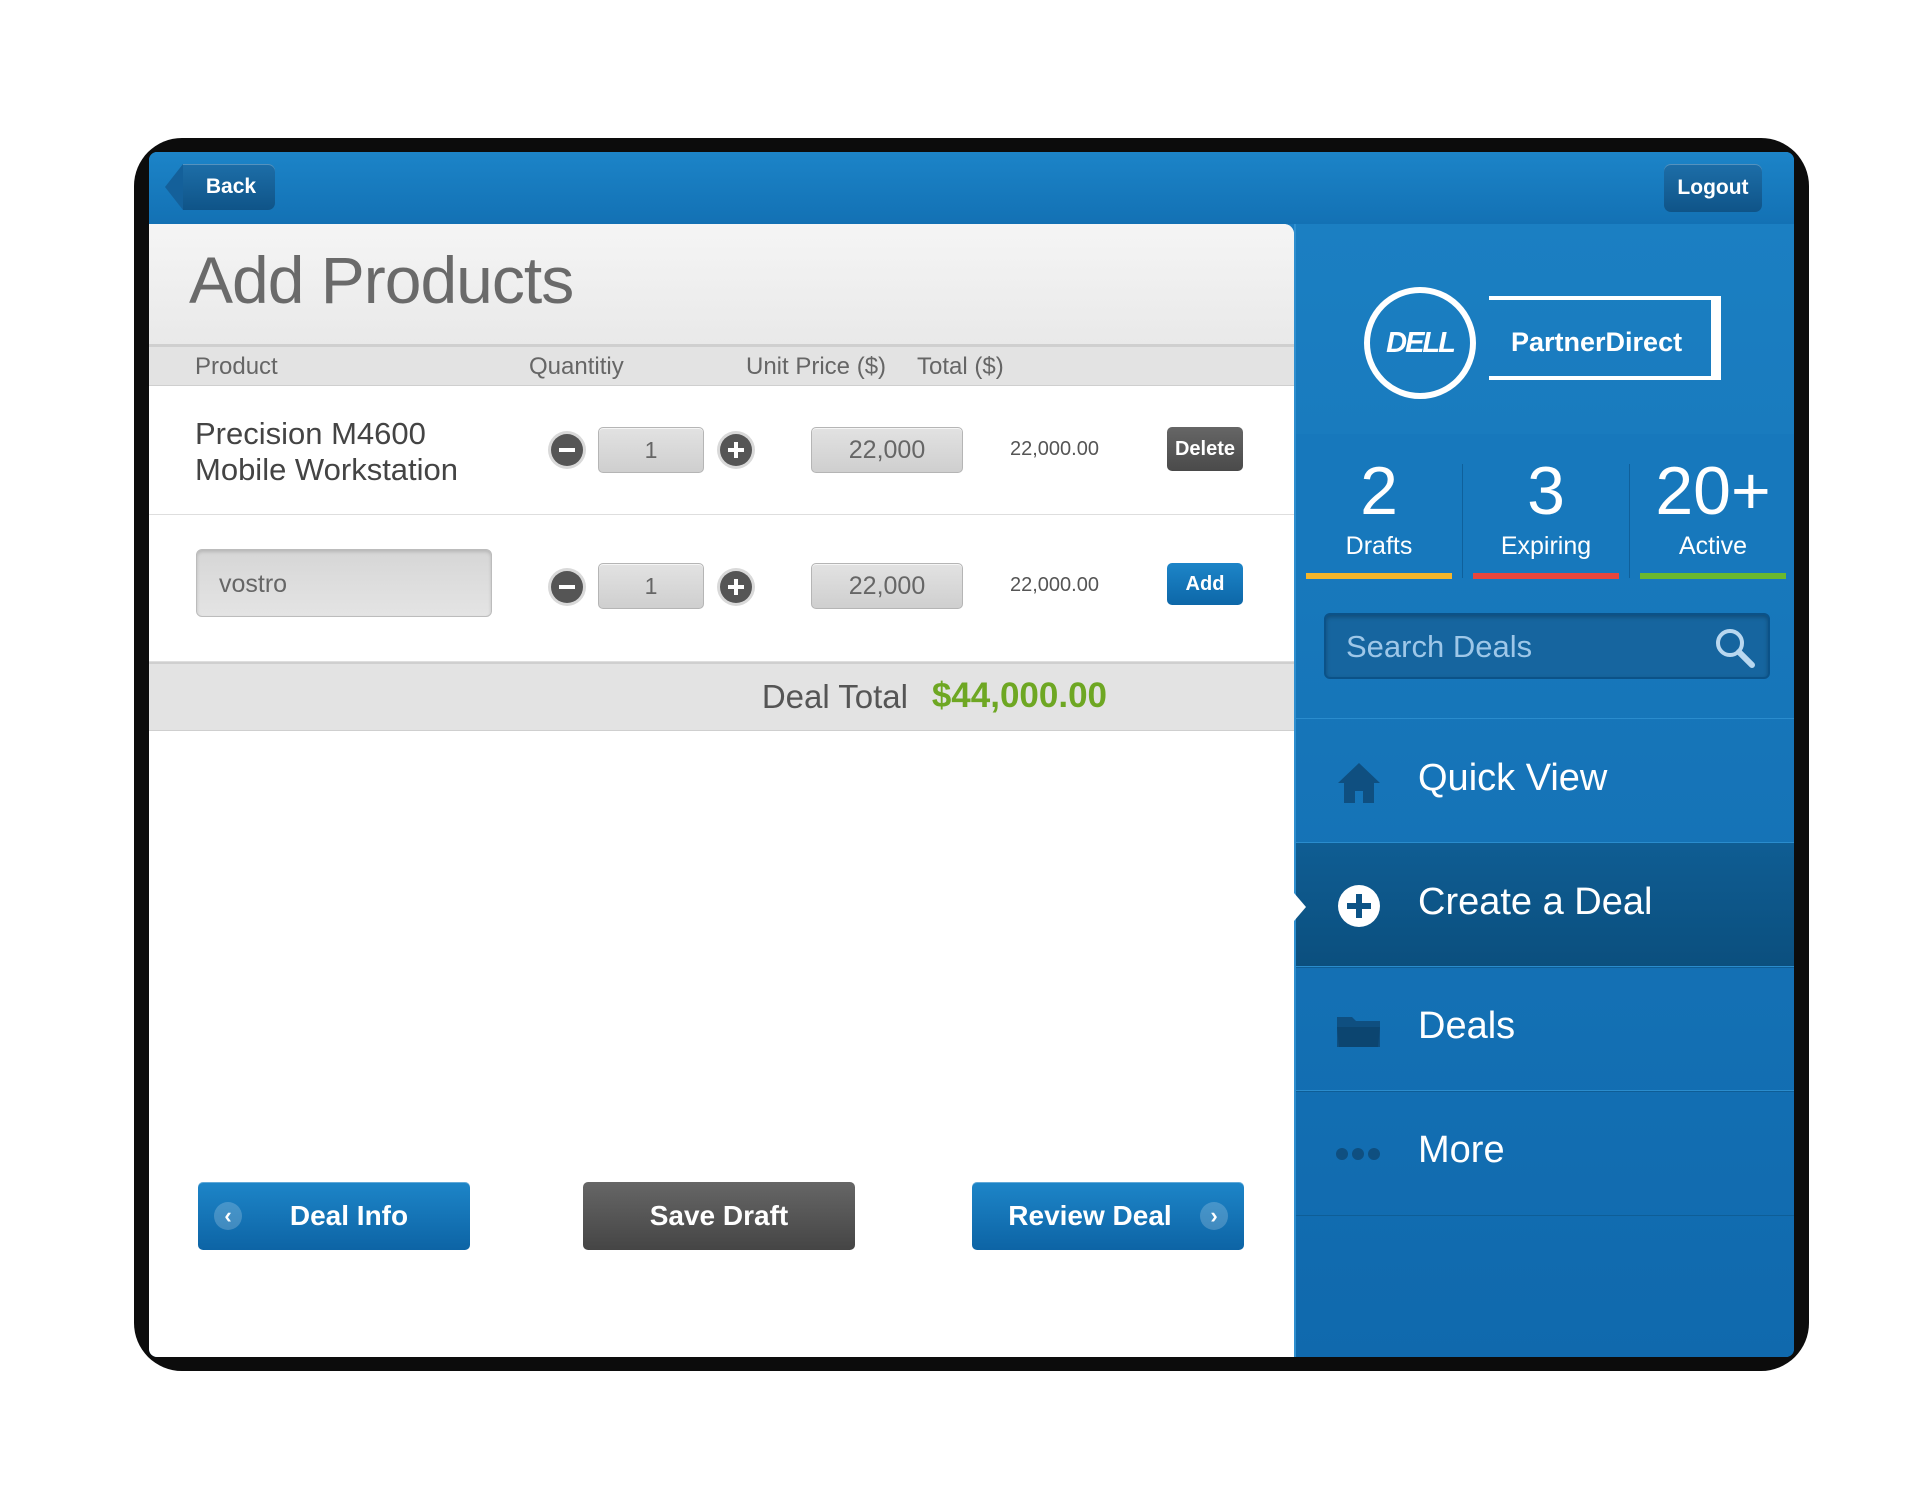 The image size is (1920, 1502). Describe the element at coordinates (1713, 546) in the screenshot. I see `stat-active-label: Active` at that location.